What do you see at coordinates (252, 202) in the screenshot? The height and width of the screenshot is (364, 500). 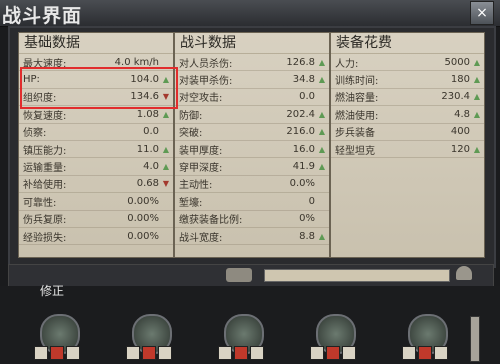 I see `combat-row-9: 堑壕: 0` at bounding box center [252, 202].